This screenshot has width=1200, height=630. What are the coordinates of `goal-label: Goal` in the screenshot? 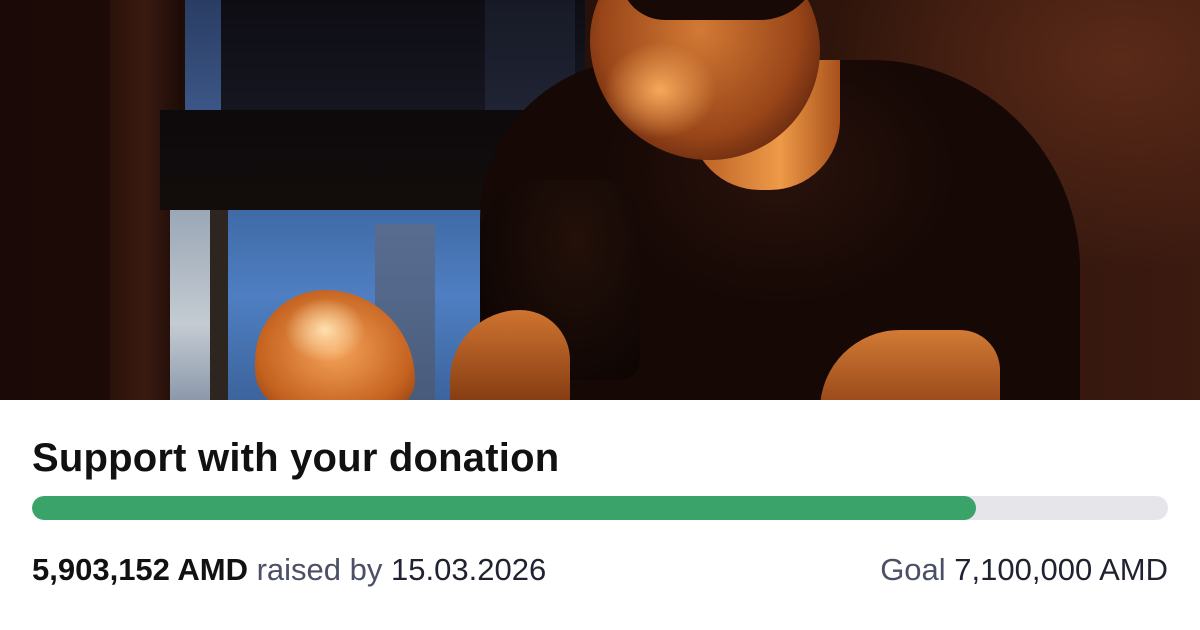 It's located at (913, 569).